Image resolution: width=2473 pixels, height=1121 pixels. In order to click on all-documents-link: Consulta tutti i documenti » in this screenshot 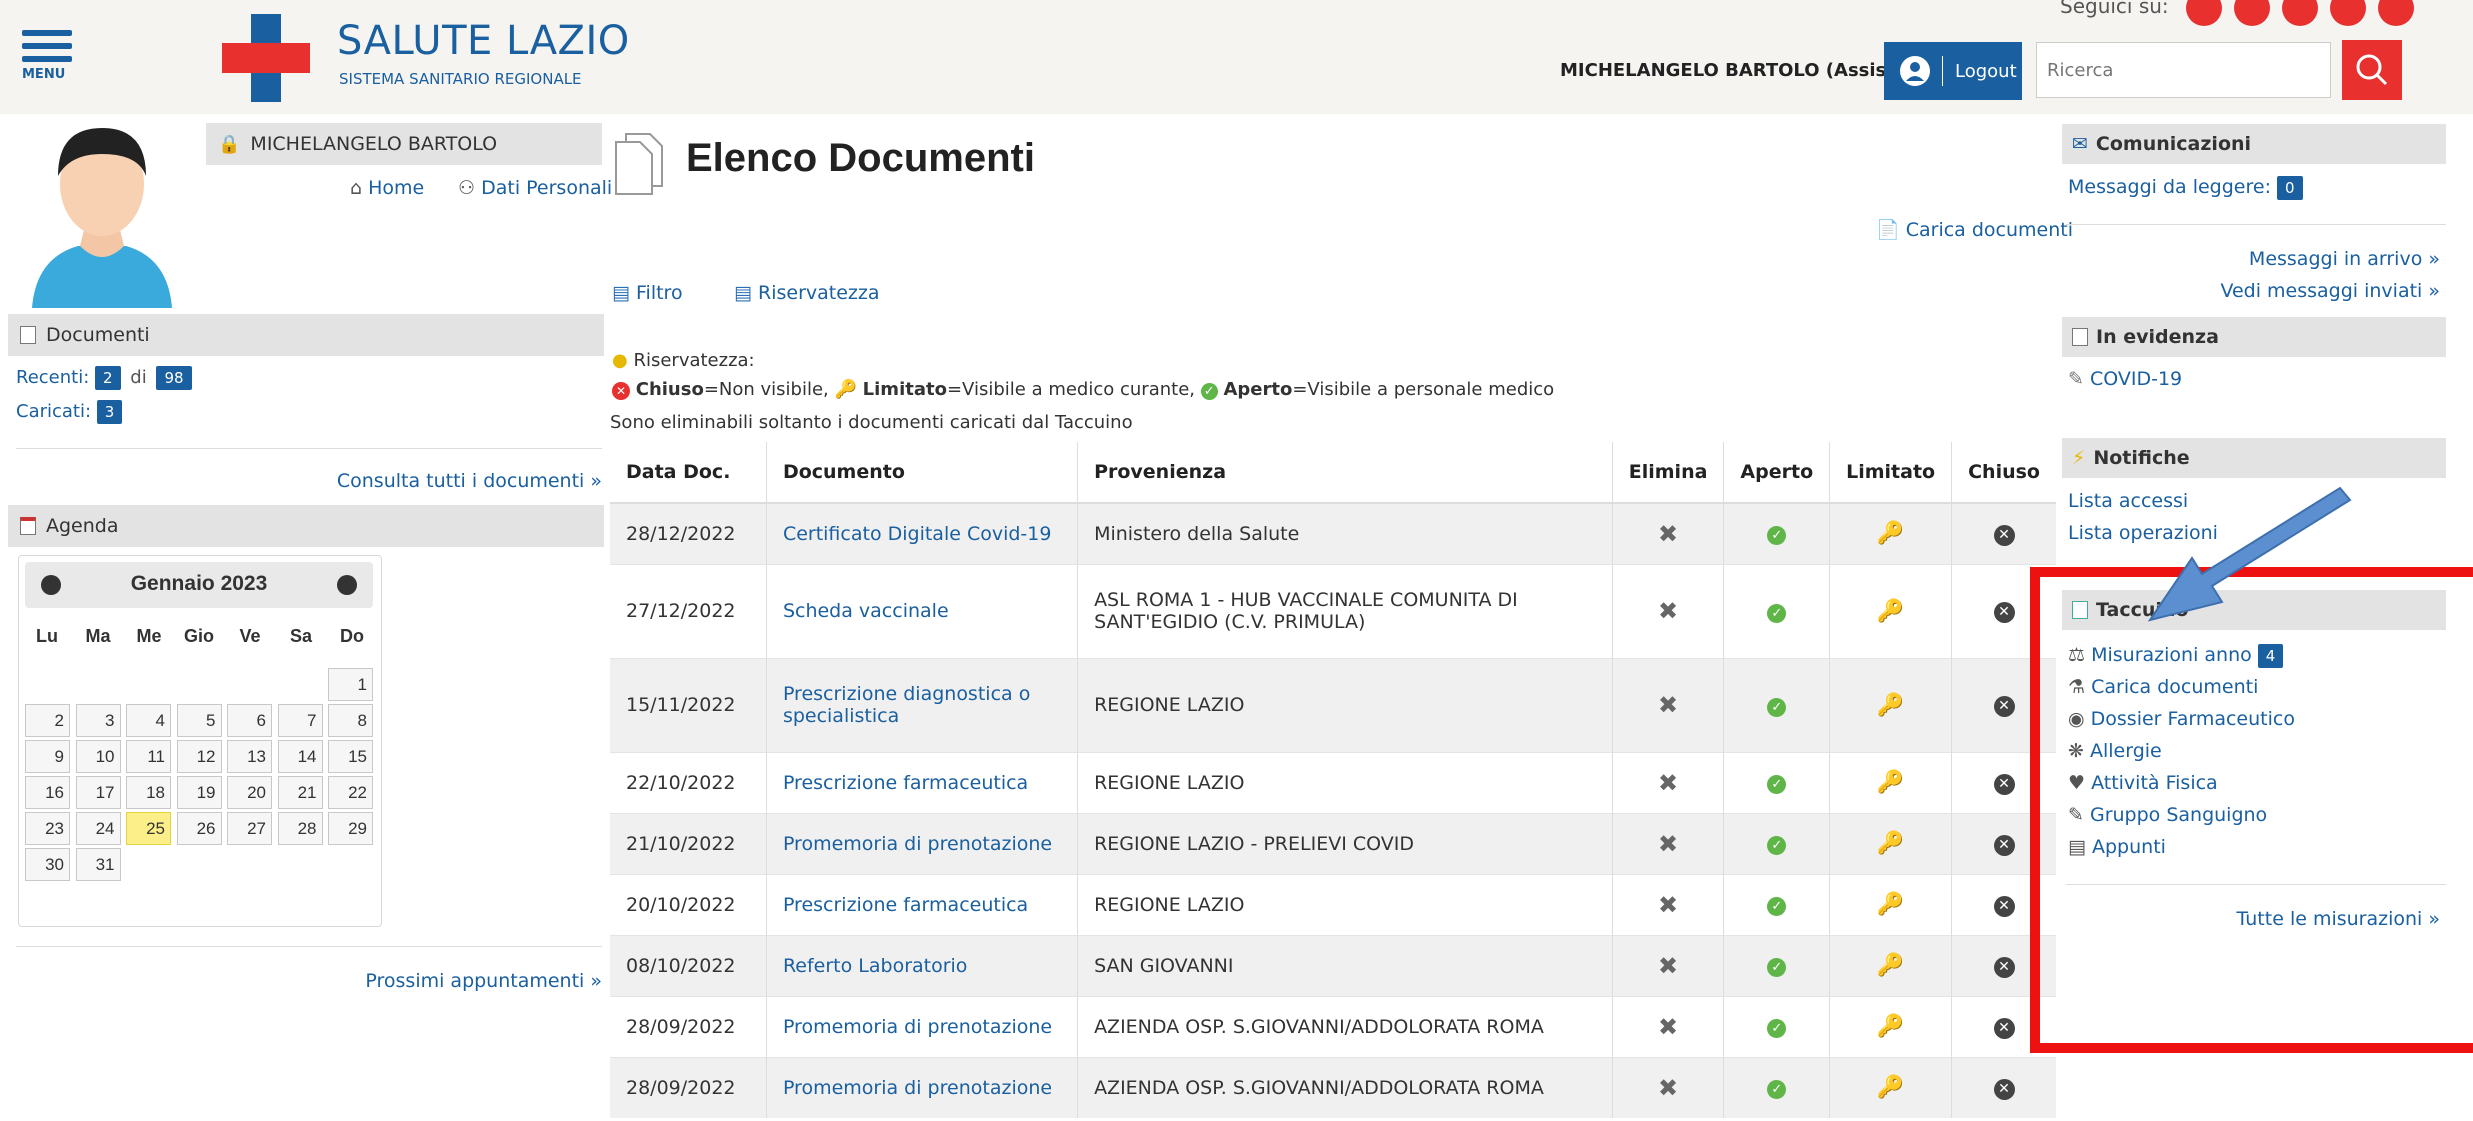, I will do `click(309, 481)`.